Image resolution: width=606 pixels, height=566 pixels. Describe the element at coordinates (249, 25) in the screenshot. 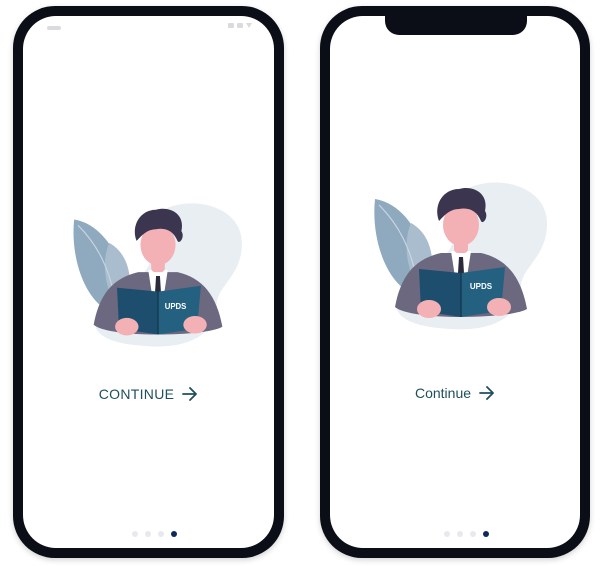

I see `battery-icon` at that location.